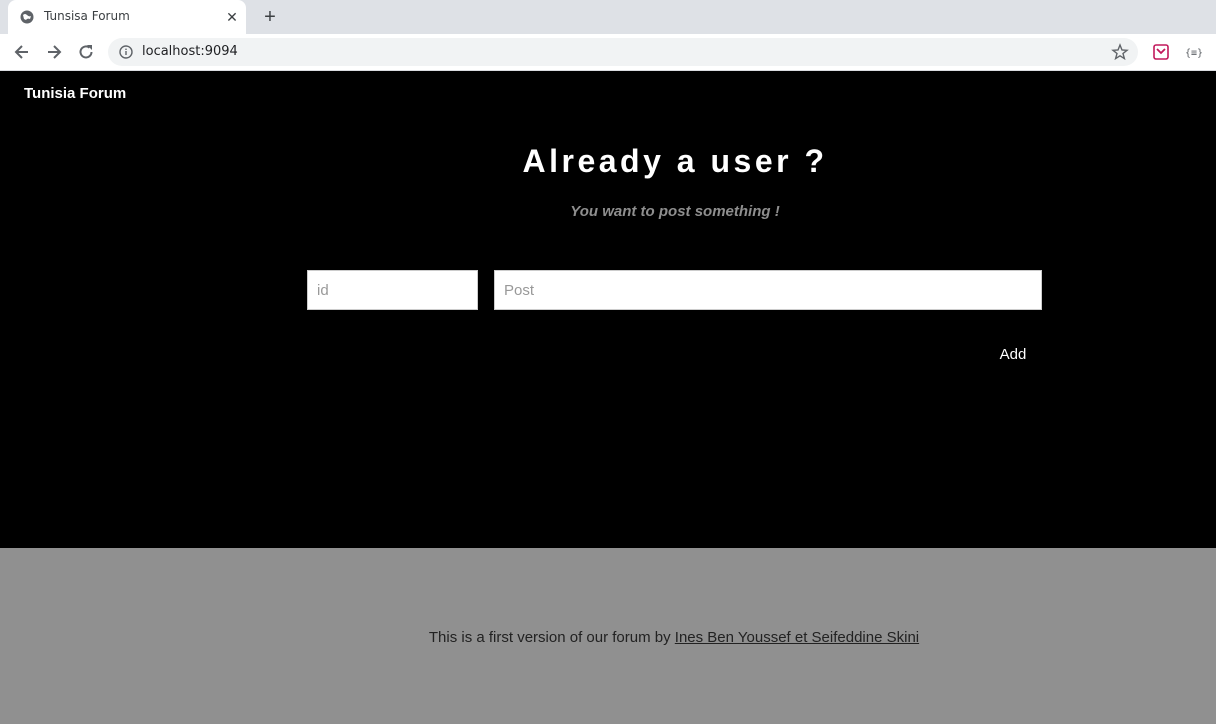  What do you see at coordinates (190, 51) in the screenshot?
I see `url-text: localhost:9094` at bounding box center [190, 51].